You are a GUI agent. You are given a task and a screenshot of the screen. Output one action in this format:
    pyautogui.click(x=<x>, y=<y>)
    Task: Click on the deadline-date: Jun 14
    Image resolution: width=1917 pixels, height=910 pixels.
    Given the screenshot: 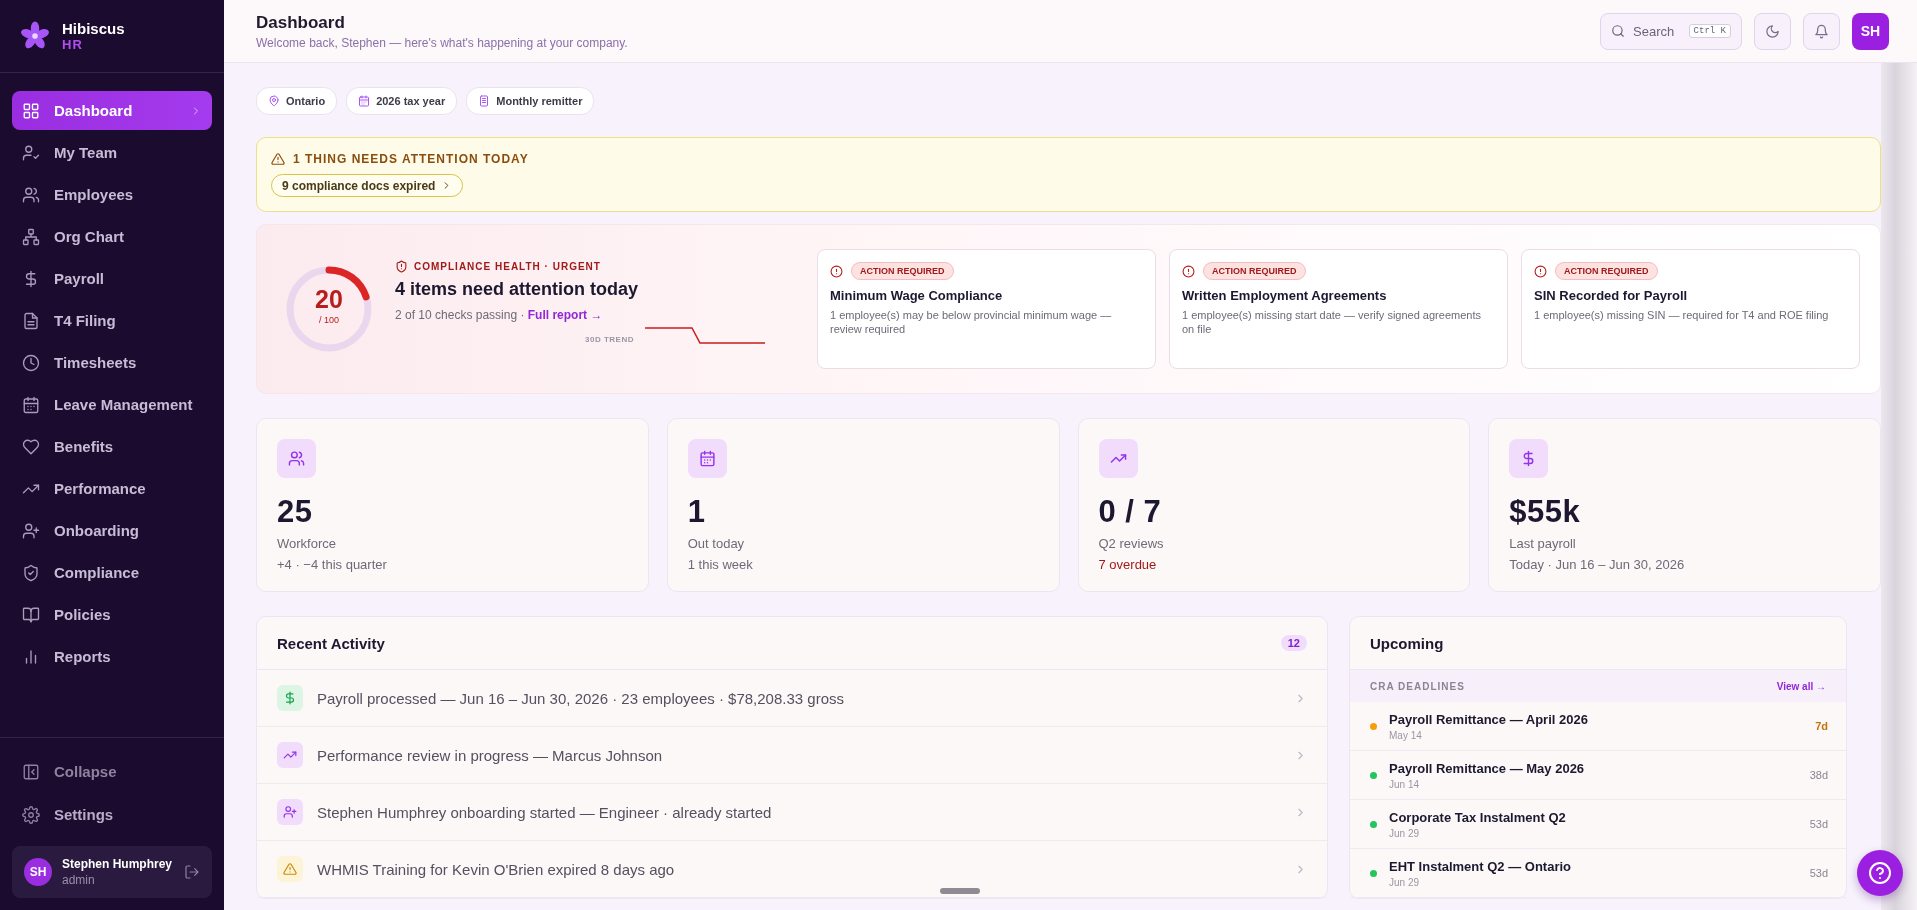 What is the action you would take?
    pyautogui.click(x=1405, y=784)
    